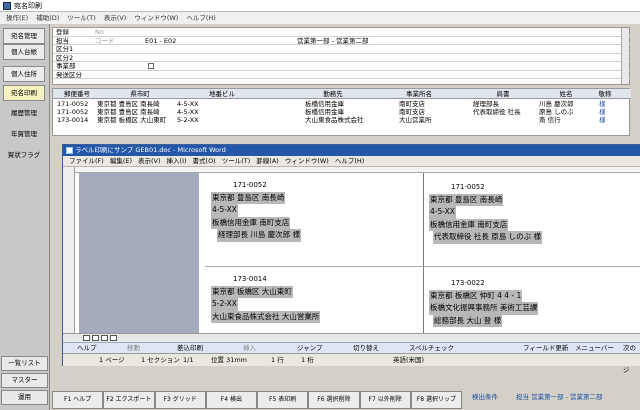 The height and width of the screenshot is (410, 640). What do you see at coordinates (409, 360) in the screenshot?
I see `status-language: 英語(米国)` at bounding box center [409, 360].